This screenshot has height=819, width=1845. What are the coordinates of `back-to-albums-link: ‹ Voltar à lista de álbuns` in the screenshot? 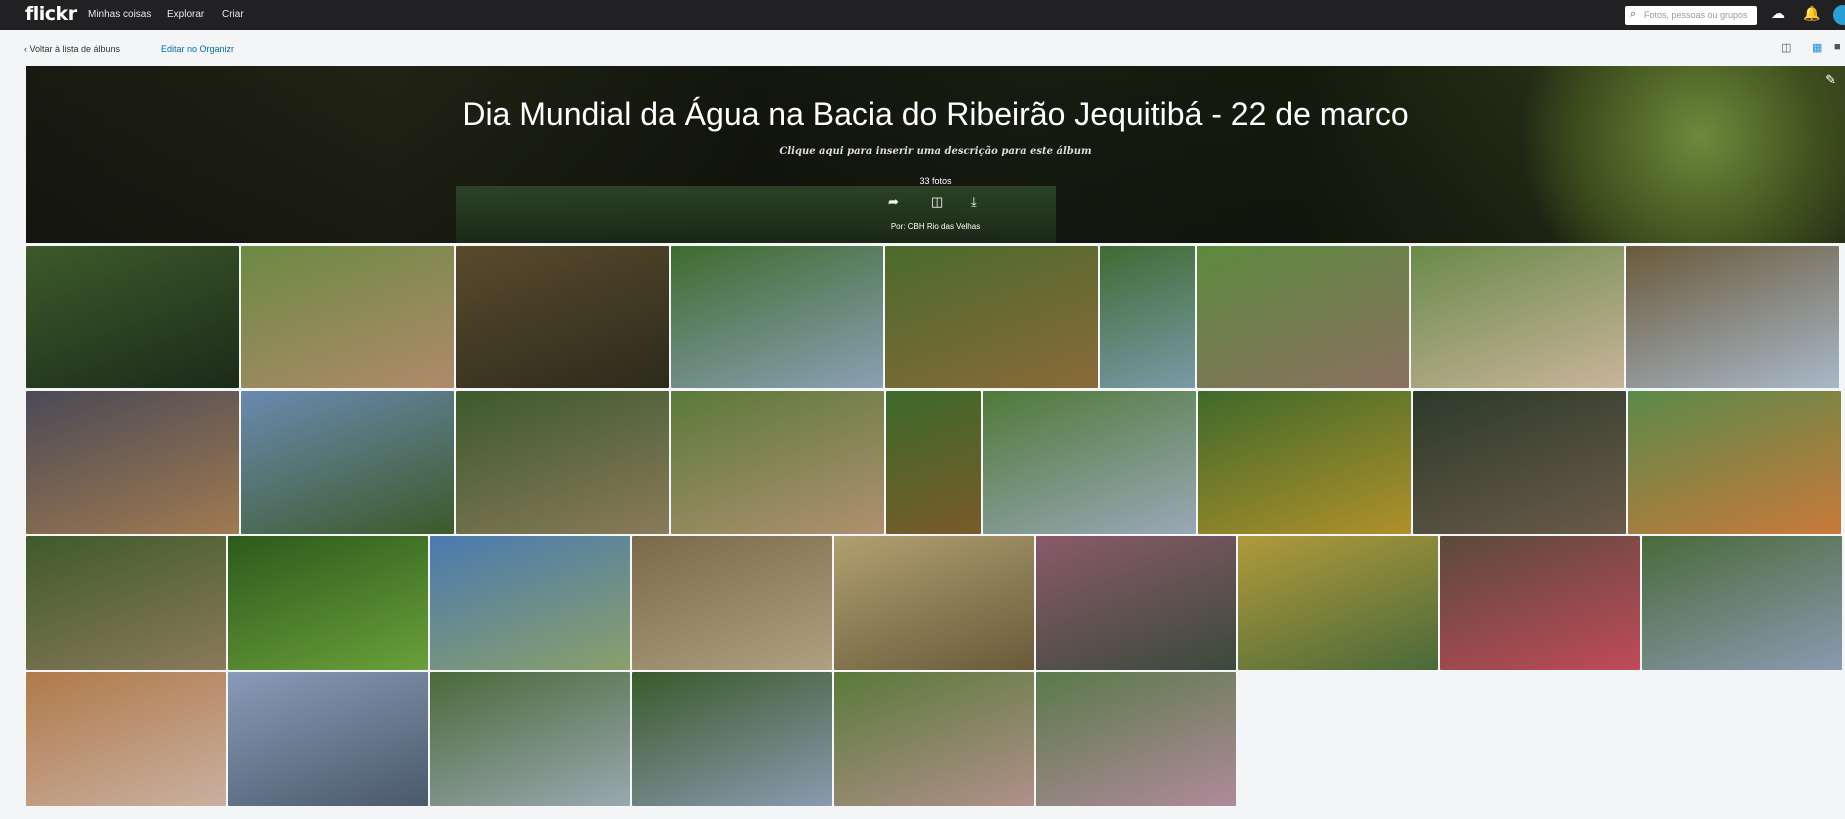 It's located at (72, 49).